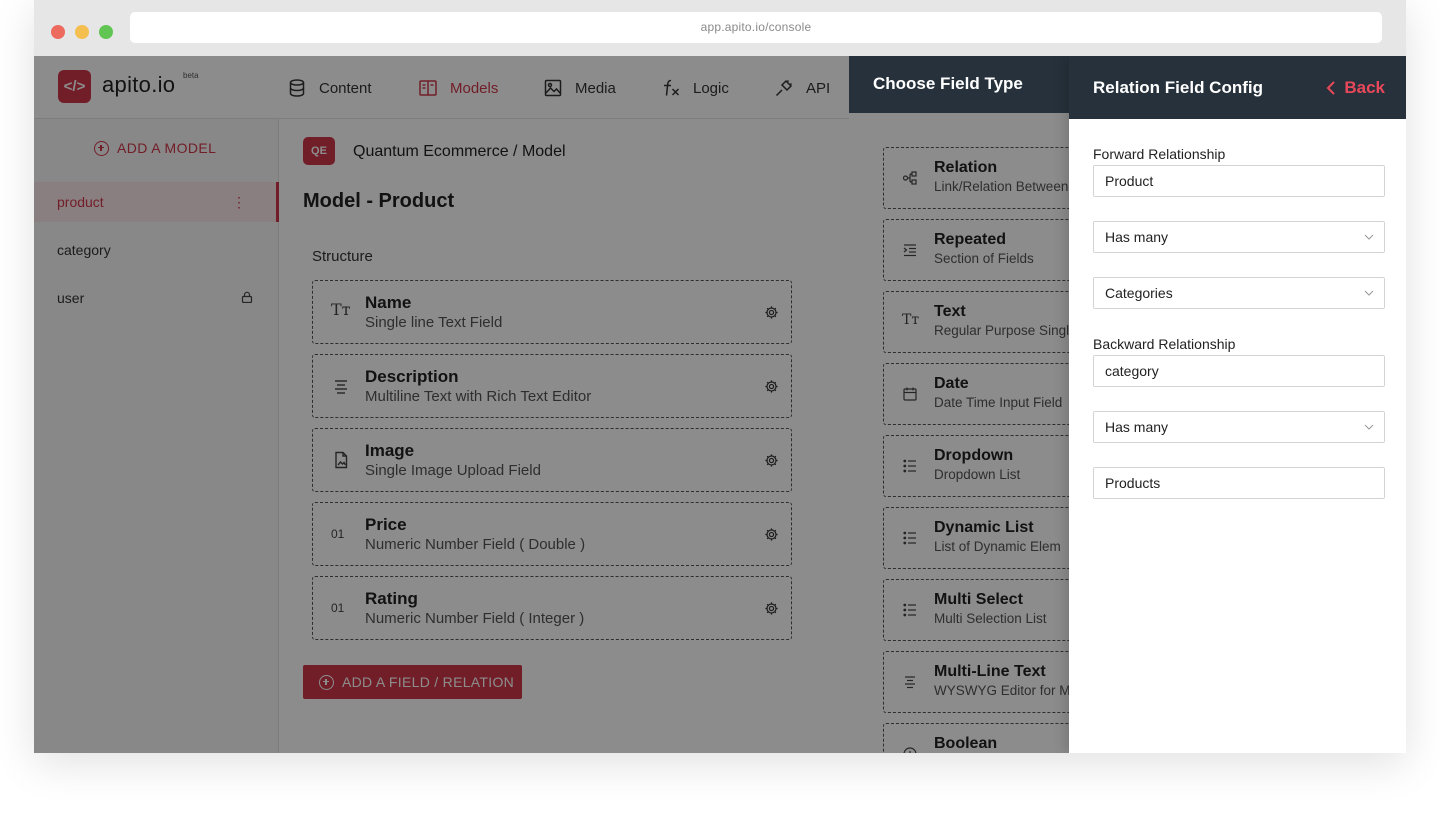 The height and width of the screenshot is (829, 1440). What do you see at coordinates (106, 32) in the screenshot?
I see `maximize-window-dot` at bounding box center [106, 32].